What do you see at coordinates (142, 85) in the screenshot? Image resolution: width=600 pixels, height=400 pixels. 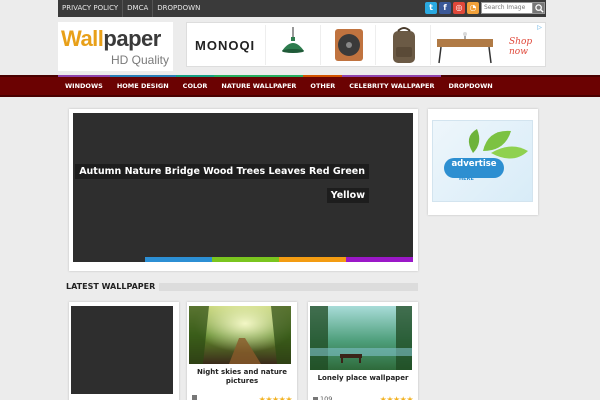 I see `nav-item-home-design: HOME DESIGN` at bounding box center [142, 85].